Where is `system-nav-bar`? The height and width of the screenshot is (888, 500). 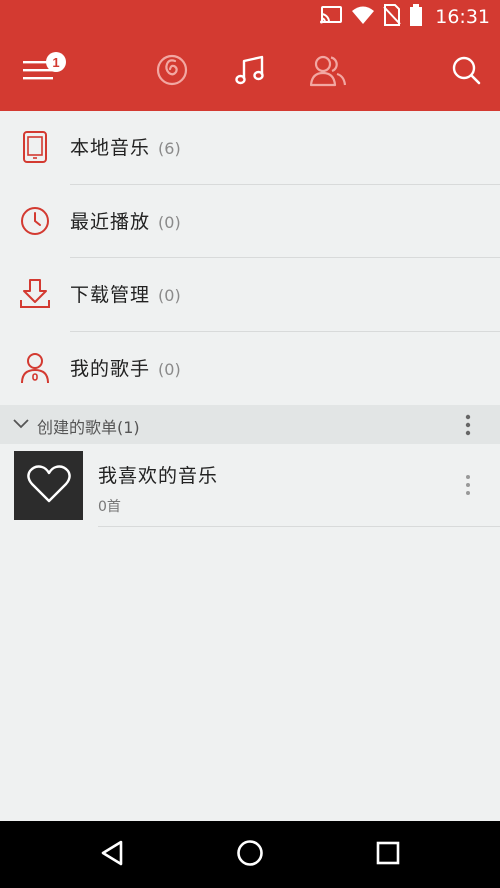
system-nav-bar is located at coordinates (250, 854).